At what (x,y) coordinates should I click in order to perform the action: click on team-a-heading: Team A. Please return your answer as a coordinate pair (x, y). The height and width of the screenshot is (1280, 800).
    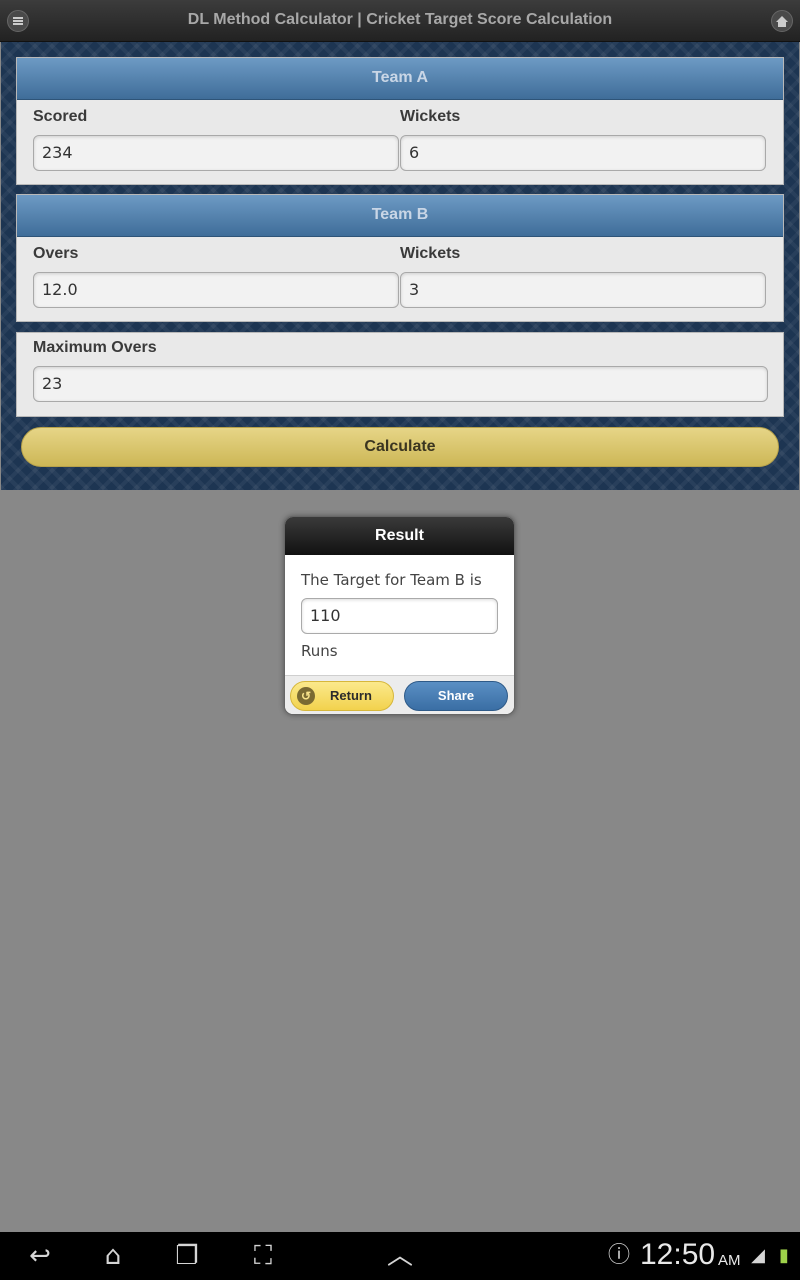
    Looking at the image, I should click on (400, 79).